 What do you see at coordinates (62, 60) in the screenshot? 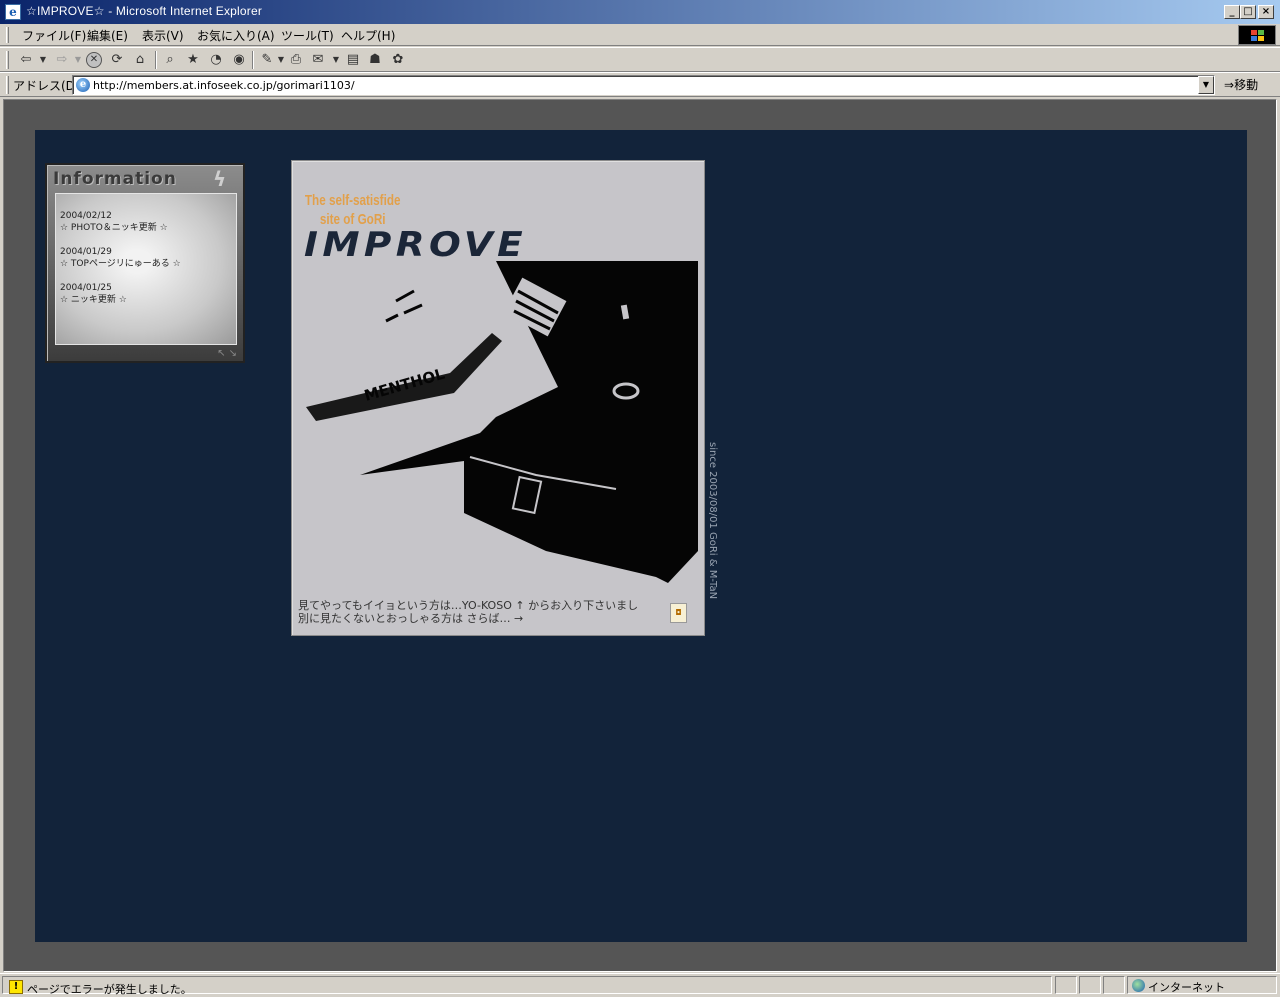
I see `forward-icon: ⇨` at bounding box center [62, 60].